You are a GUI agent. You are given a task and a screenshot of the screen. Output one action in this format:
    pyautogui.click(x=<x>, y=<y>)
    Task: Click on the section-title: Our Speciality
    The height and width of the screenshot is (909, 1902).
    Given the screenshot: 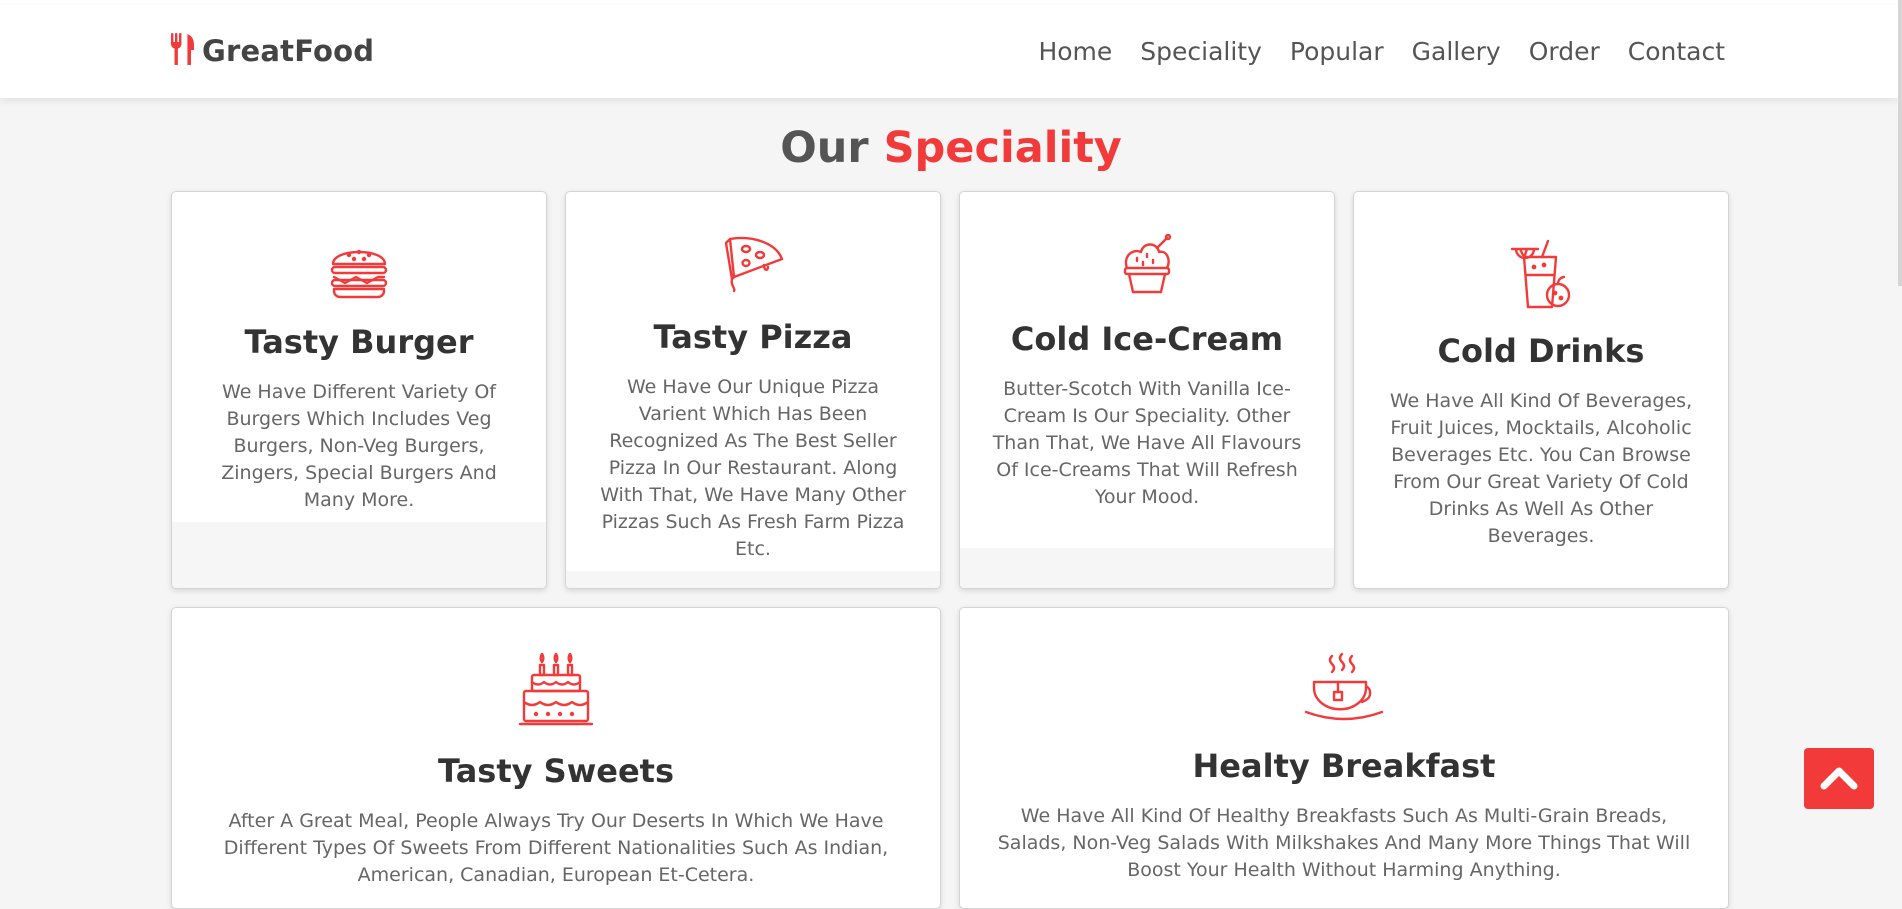 What is the action you would take?
    pyautogui.click(x=951, y=148)
    